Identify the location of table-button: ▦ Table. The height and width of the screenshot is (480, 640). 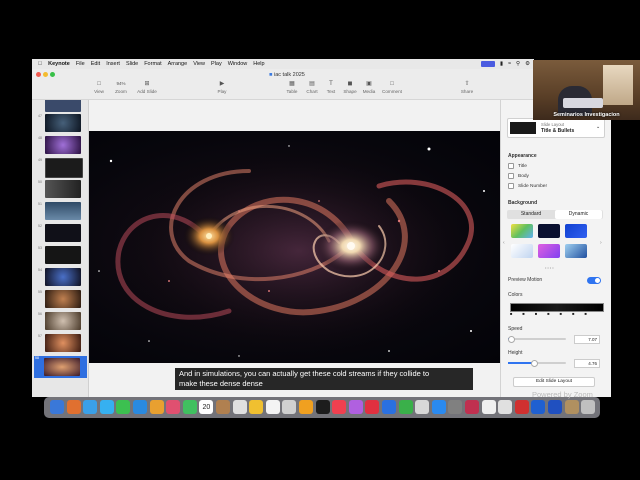
(292, 87).